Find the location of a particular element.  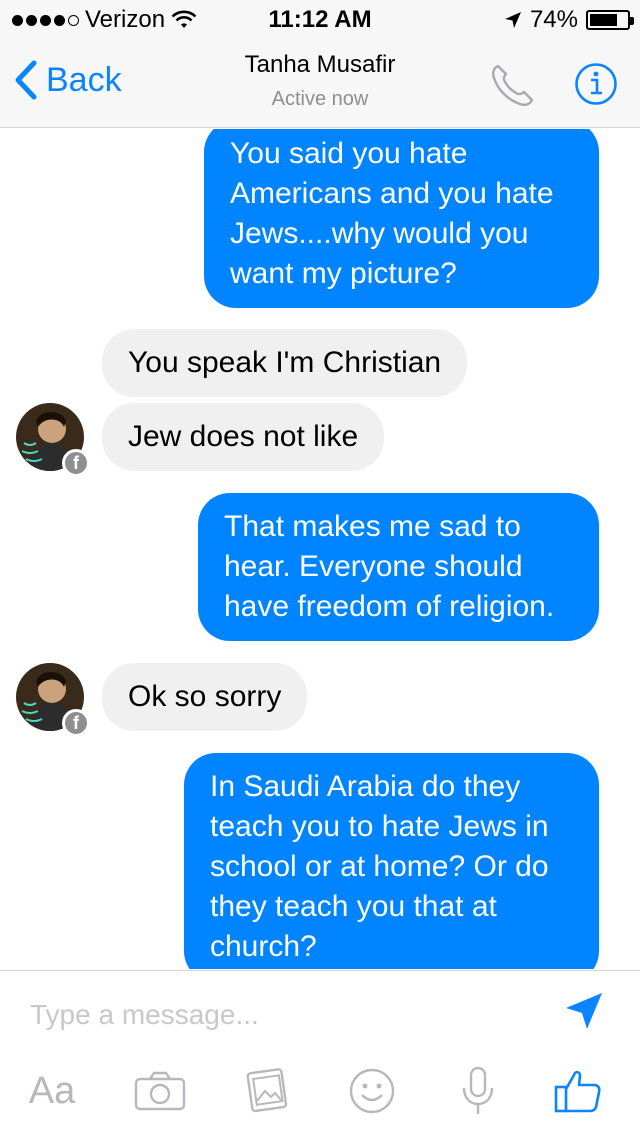

message-bubble-incoming: You speak I'm Christian is located at coordinates (285, 363).